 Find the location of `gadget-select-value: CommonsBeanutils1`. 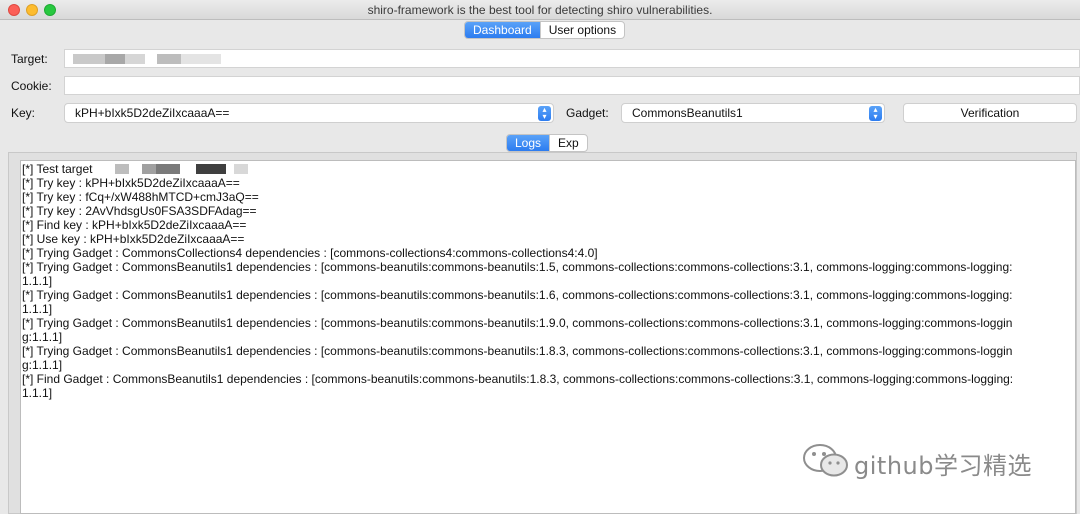

gadget-select-value: CommonsBeanutils1 is located at coordinates (687, 113).